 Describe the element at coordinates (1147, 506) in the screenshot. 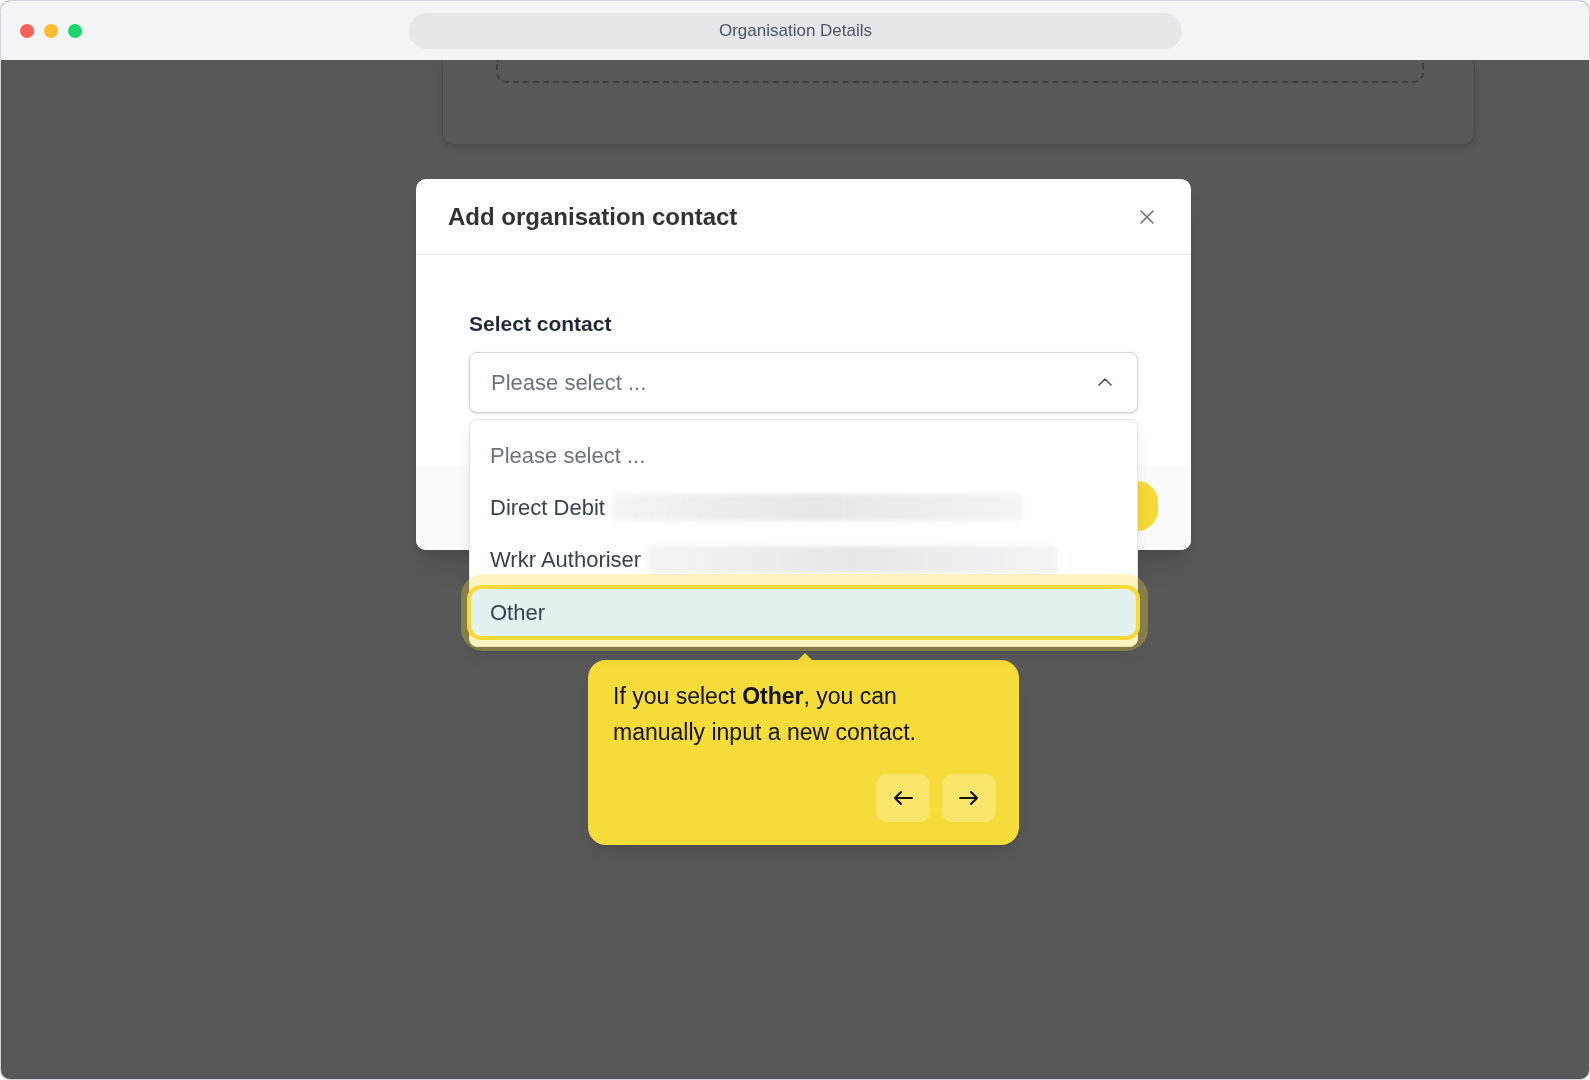

I see `footer-button` at that location.